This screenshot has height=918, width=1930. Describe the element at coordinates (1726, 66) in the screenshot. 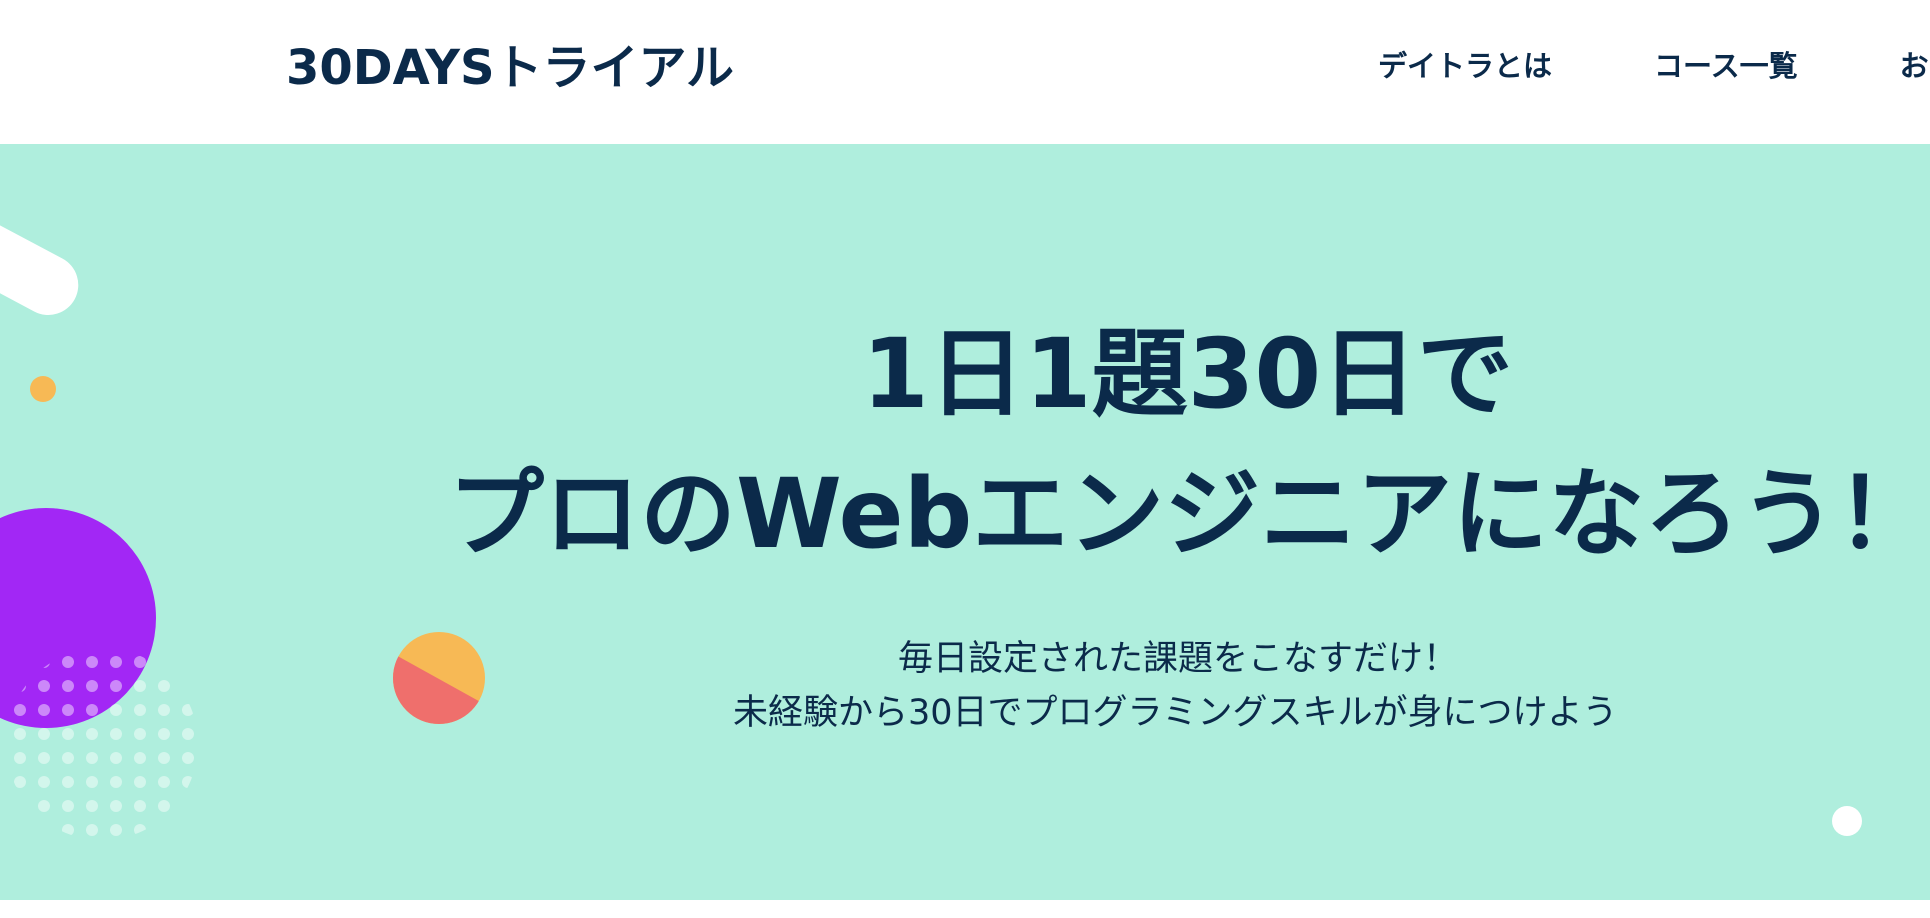

I see `nav-link-courses: コース一覧` at that location.